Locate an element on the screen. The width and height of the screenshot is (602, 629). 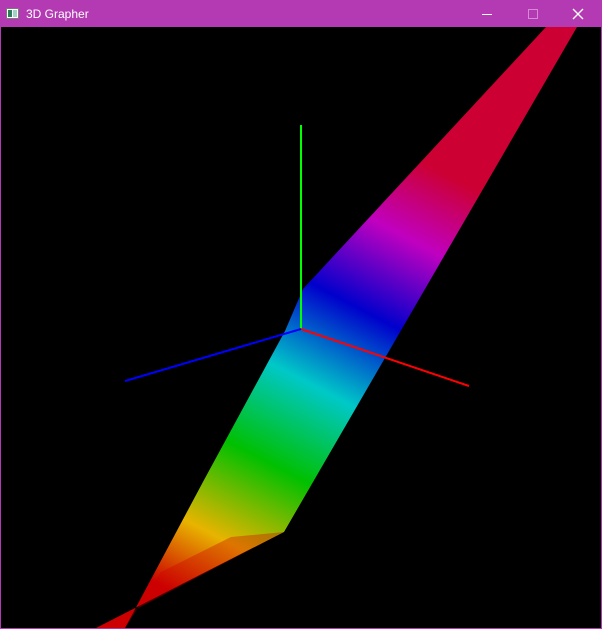
title-bar: 3D Grapher is located at coordinates (301, 14).